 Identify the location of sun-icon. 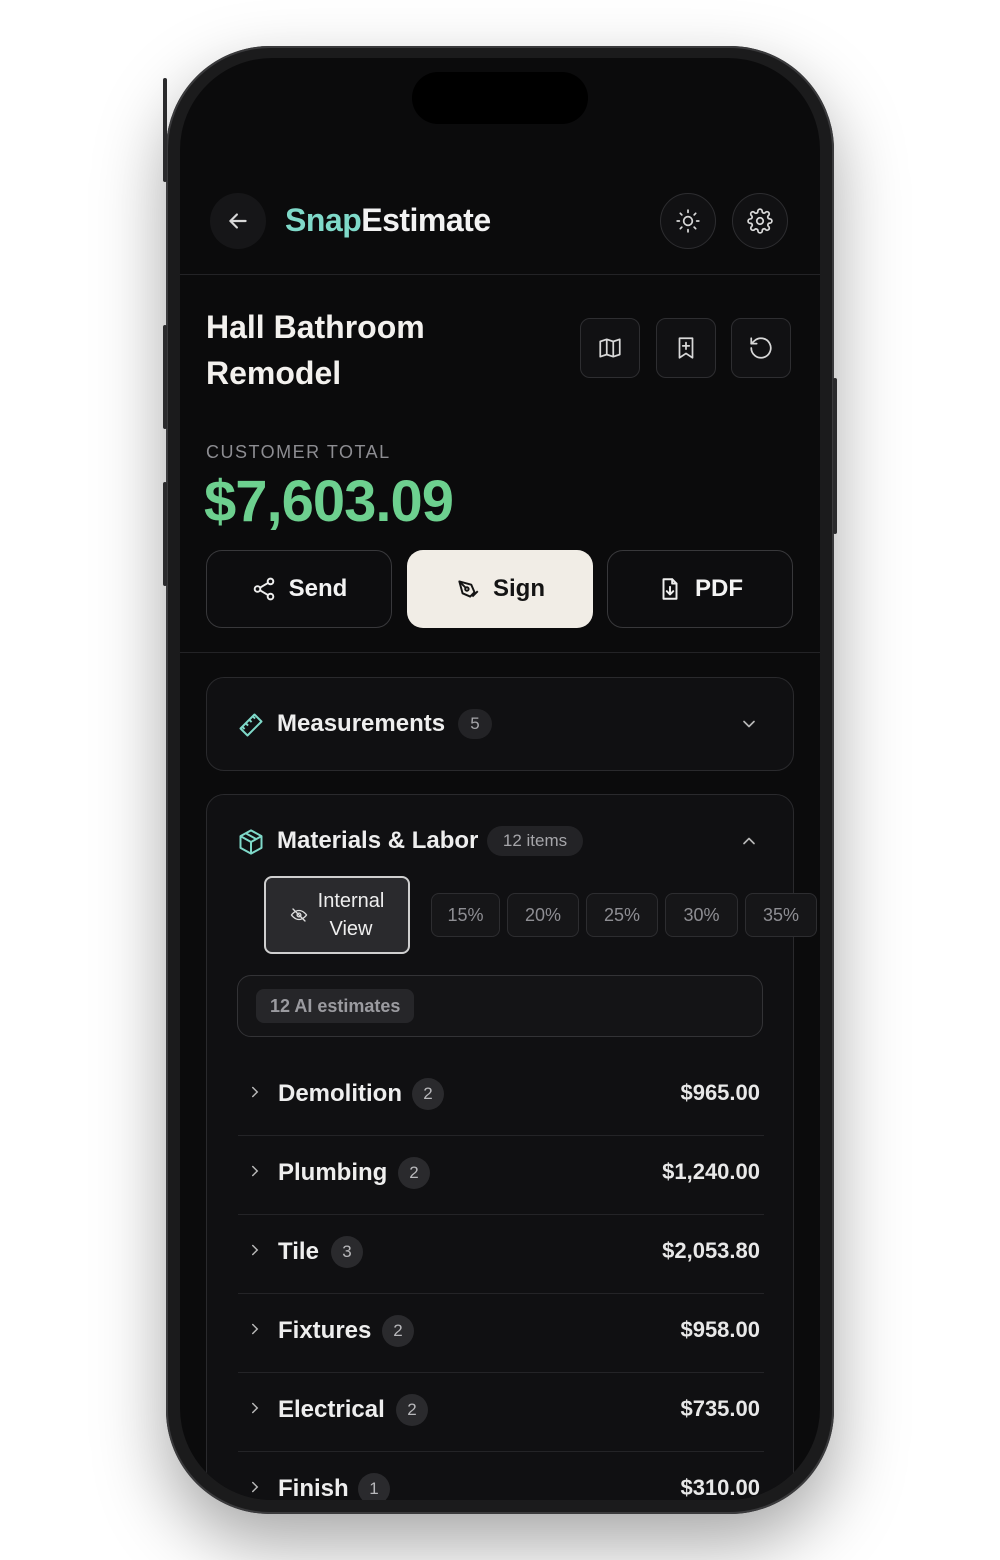
(688, 221).